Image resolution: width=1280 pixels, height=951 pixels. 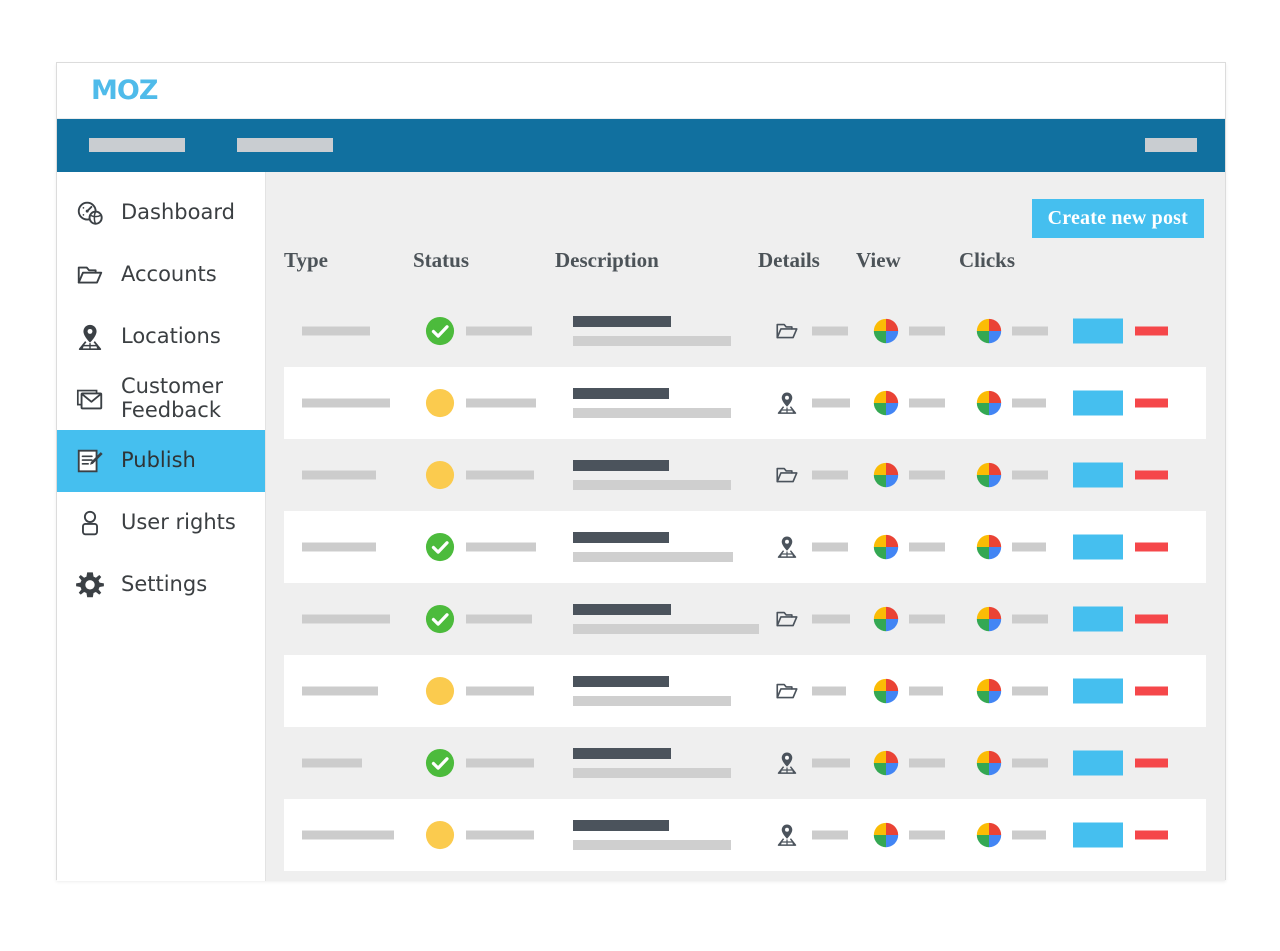 I want to click on sidebar-item-label: Dashboard, so click(x=178, y=212).